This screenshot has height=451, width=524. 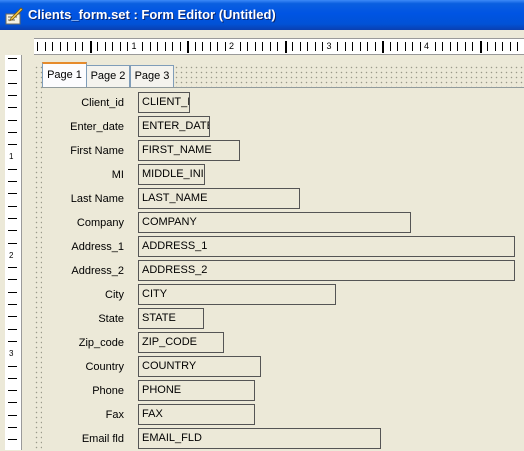 I want to click on field-phone: PHONE, so click(x=196, y=390).